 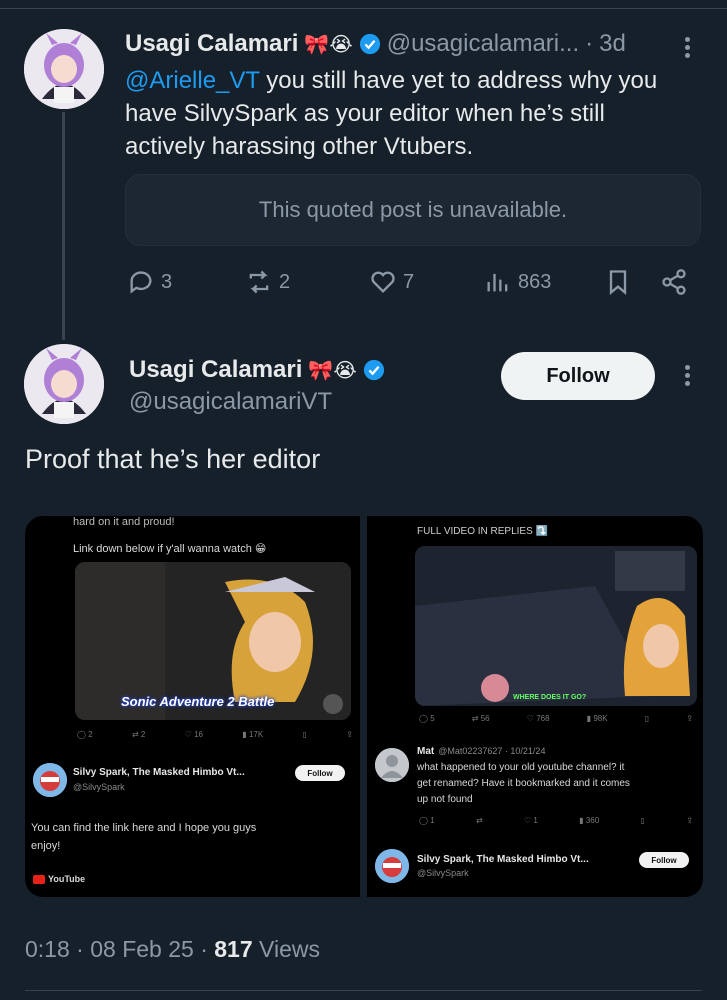 What do you see at coordinates (259, 282) in the screenshot?
I see `repost-icon` at bounding box center [259, 282].